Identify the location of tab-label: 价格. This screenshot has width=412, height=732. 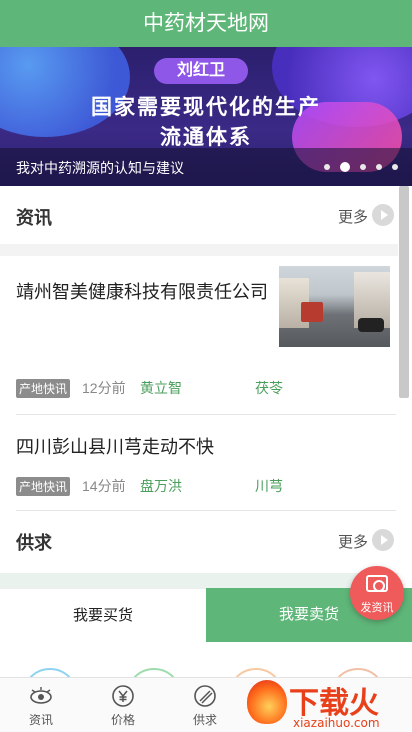
(122, 720).